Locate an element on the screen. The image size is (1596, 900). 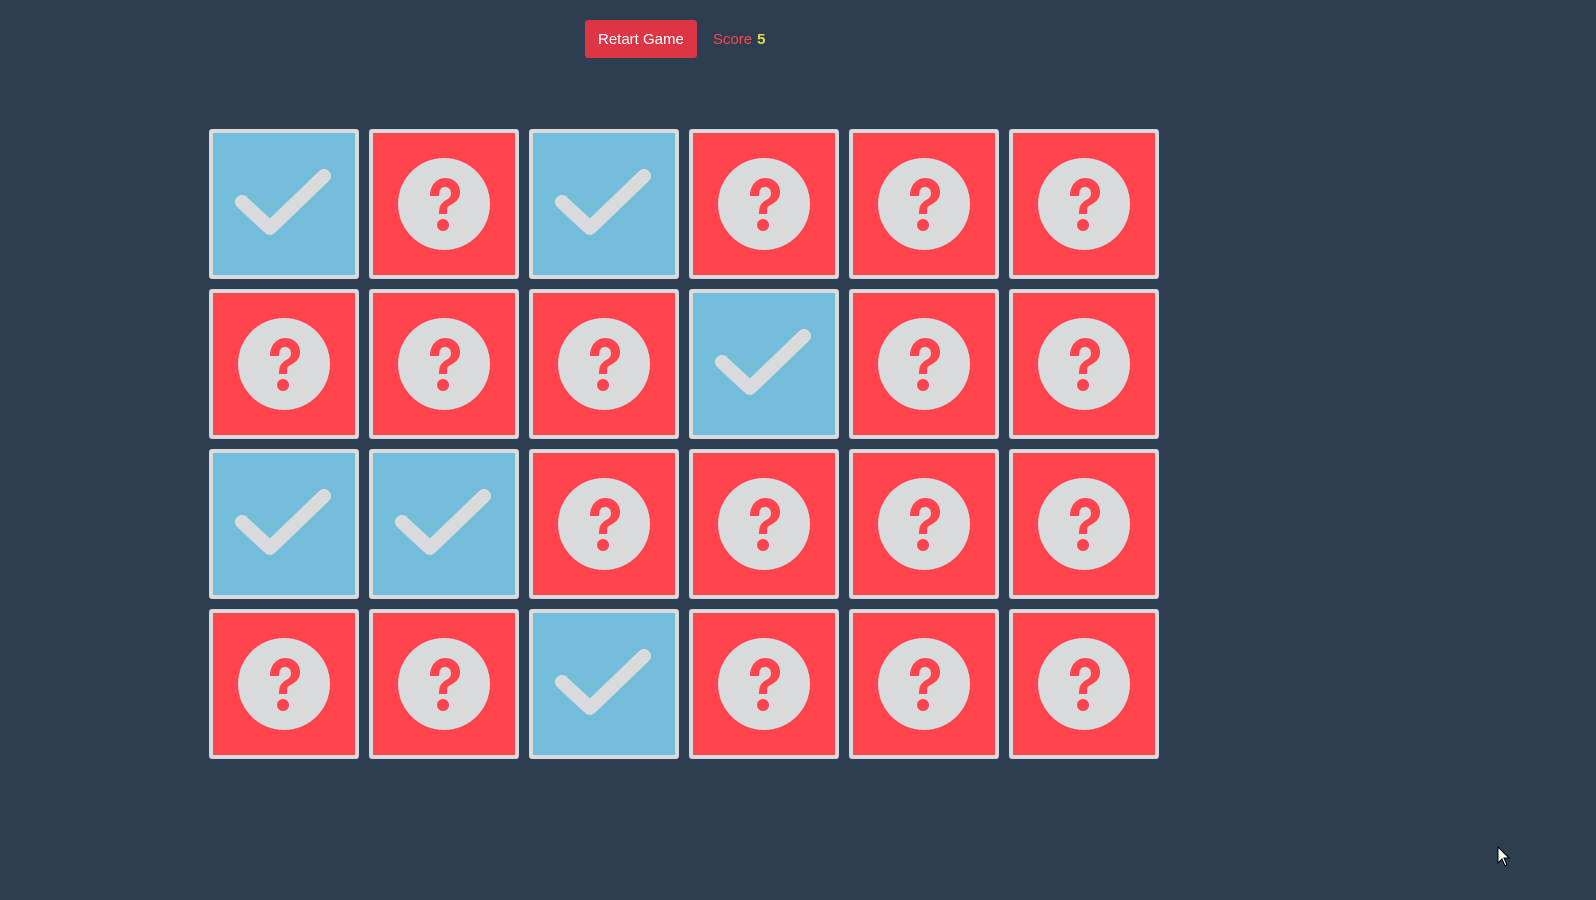
restart-game-button: Retart Game is located at coordinates (641, 39).